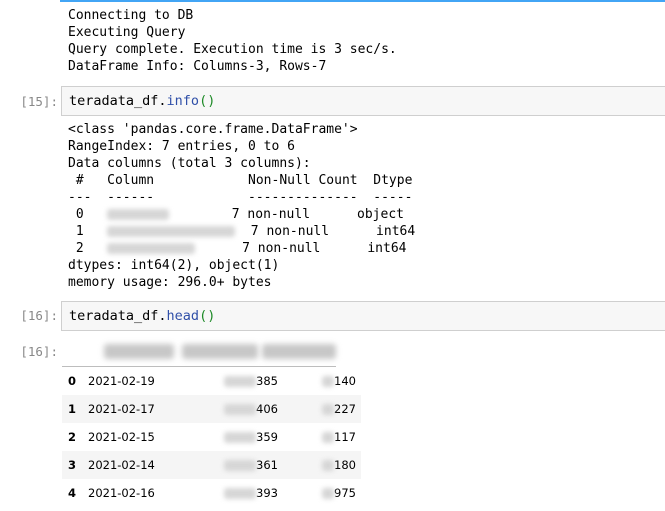 The image size is (665, 511). Describe the element at coordinates (72, 493) in the screenshot. I see `row-index: 4` at that location.